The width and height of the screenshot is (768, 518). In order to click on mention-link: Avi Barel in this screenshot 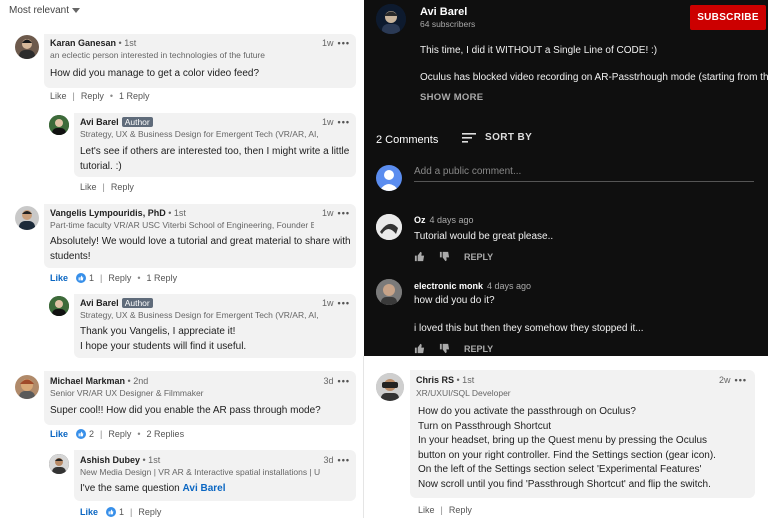, I will do `click(204, 488)`.